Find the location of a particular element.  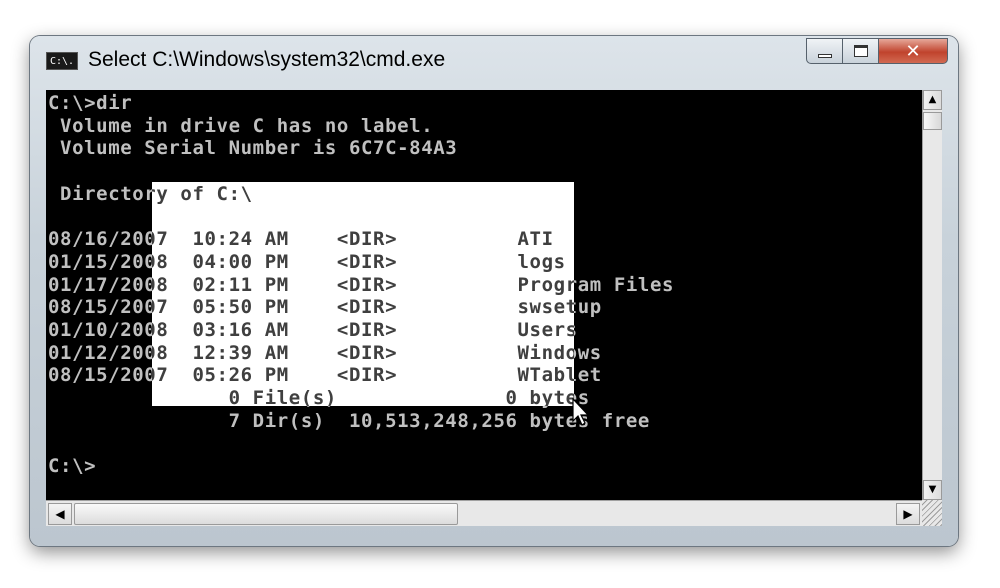

maximize-button is located at coordinates (860, 51).